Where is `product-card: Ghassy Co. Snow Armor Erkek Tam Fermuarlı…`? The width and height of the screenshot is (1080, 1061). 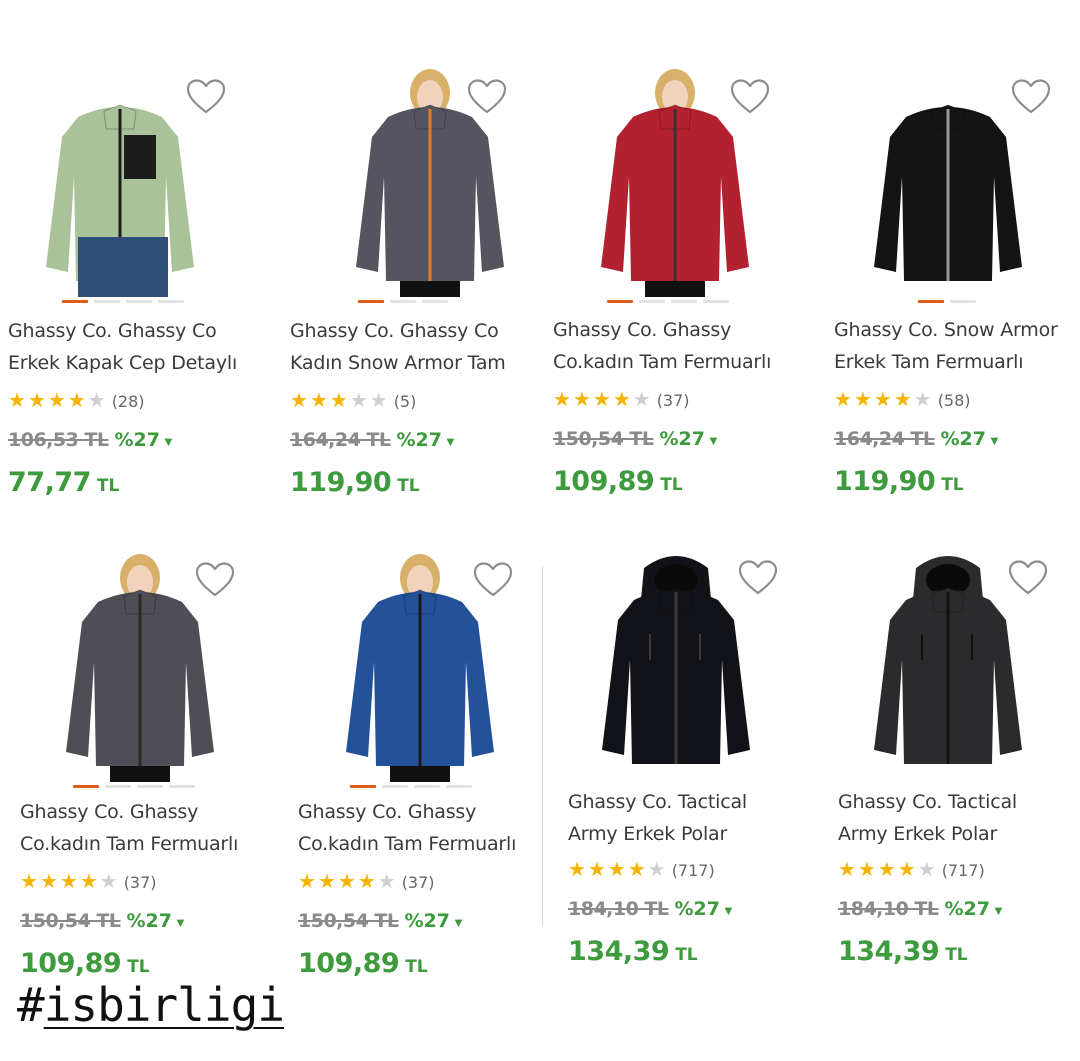 product-card: Ghassy Co. Snow Armor Erkek Tam Fermuarlı… is located at coordinates (957, 287).